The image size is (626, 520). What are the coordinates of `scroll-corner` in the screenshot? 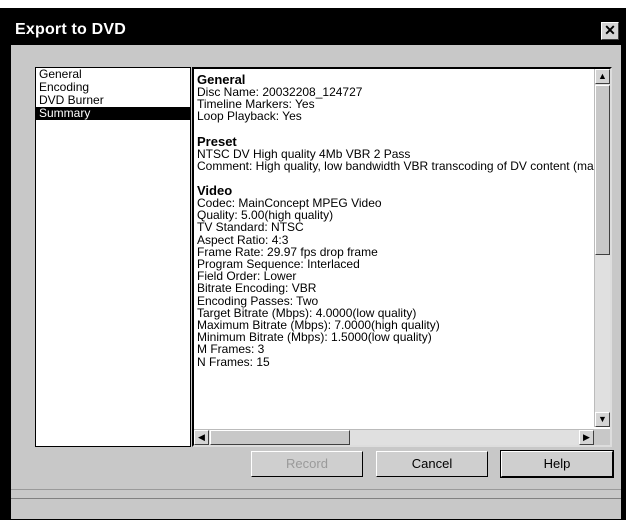 It's located at (602, 437).